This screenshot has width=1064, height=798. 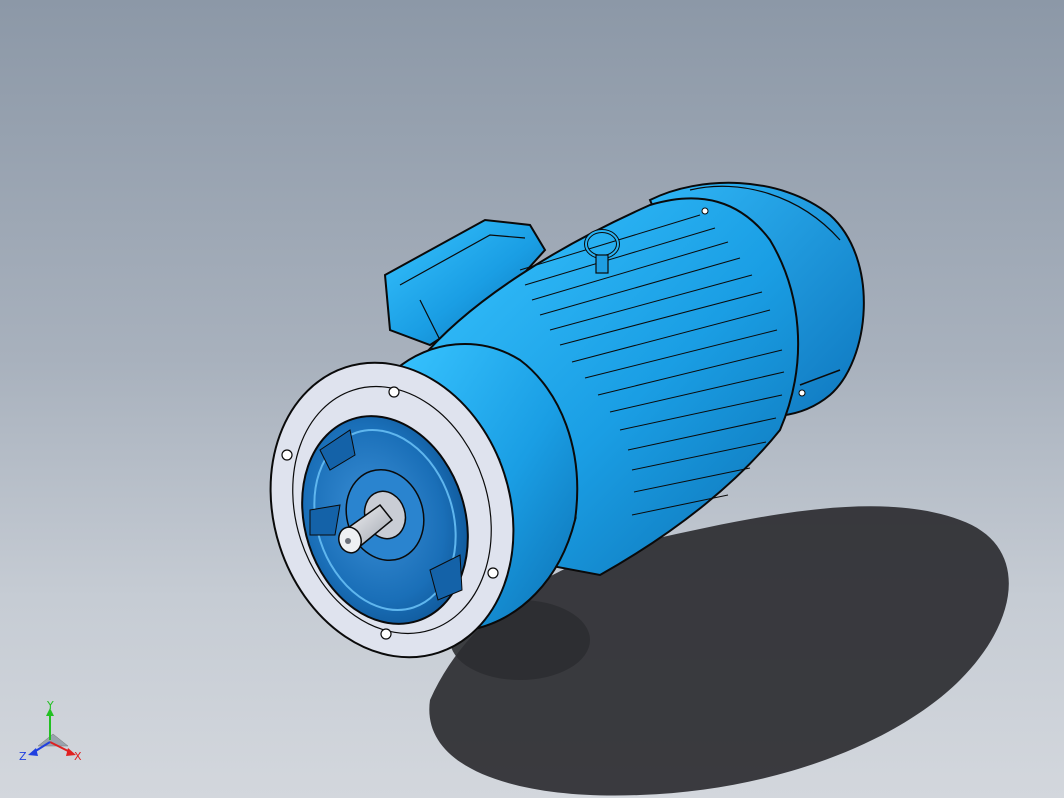 What do you see at coordinates (78, 756) in the screenshot?
I see `x-axis-label: X` at bounding box center [78, 756].